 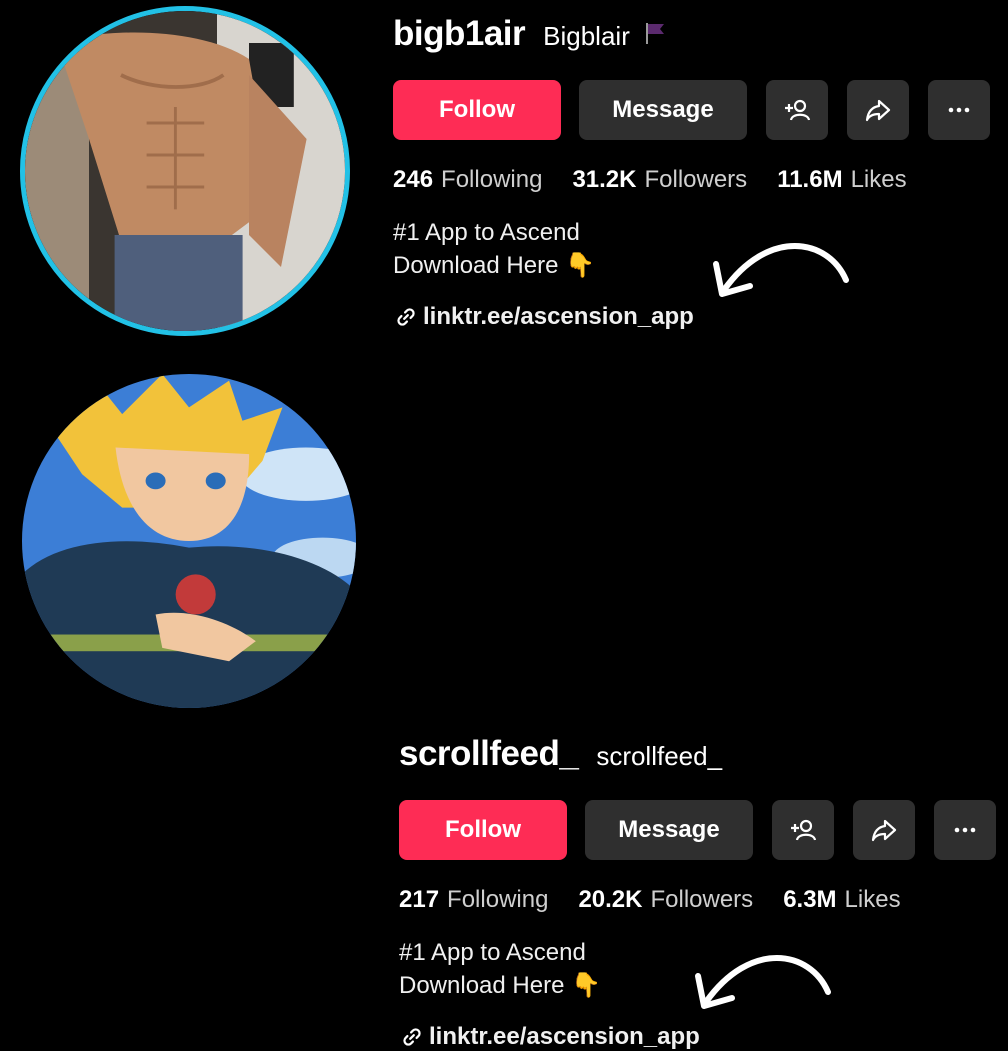 I want to click on purple-flag-icon, so click(x=655, y=36).